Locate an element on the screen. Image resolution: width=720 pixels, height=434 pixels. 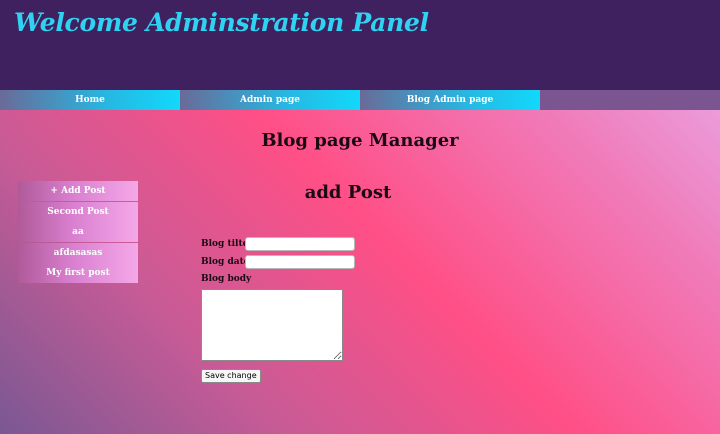
blog-body-label: Blog body is located at coordinates (226, 279).